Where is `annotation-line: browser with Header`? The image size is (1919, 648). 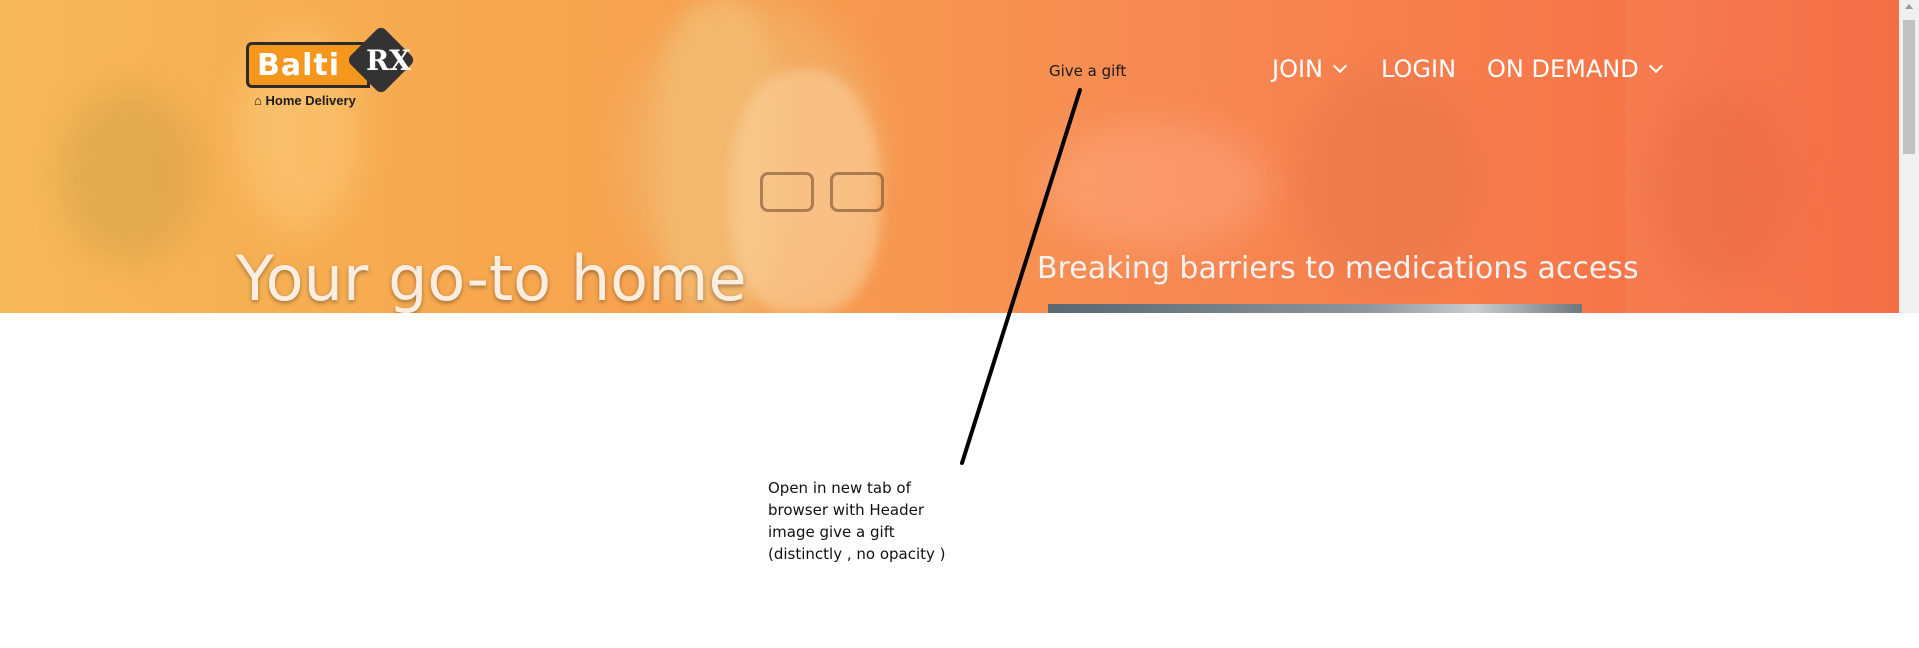
annotation-line: browser with Header is located at coordinates (846, 510).